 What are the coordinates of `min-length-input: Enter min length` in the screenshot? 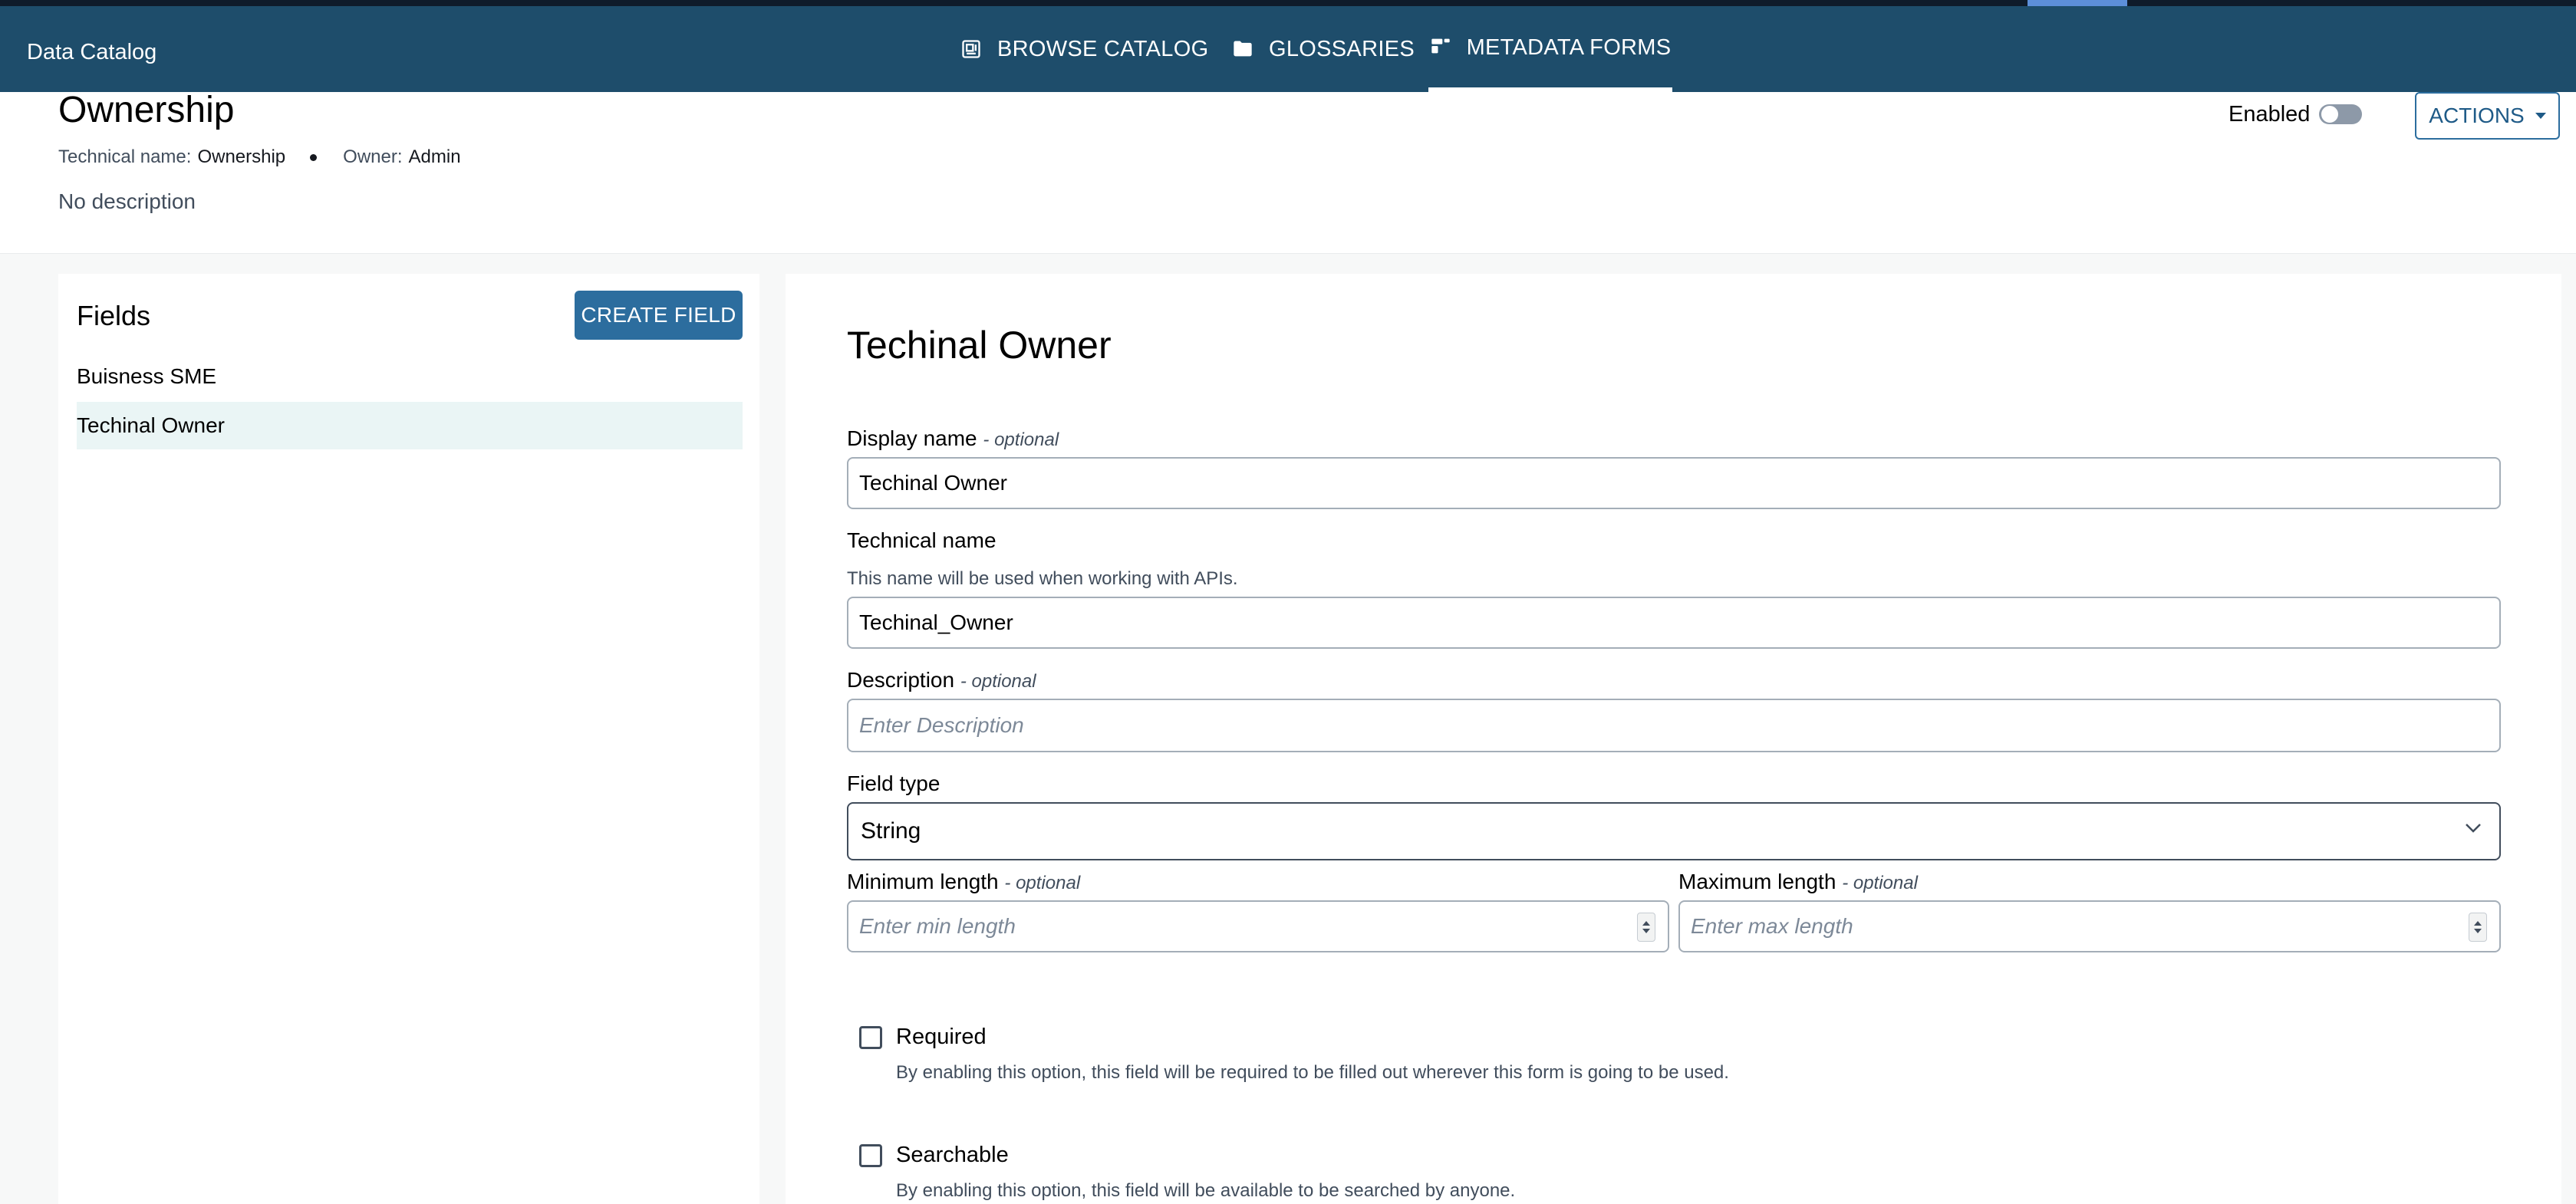 It's located at (1258, 926).